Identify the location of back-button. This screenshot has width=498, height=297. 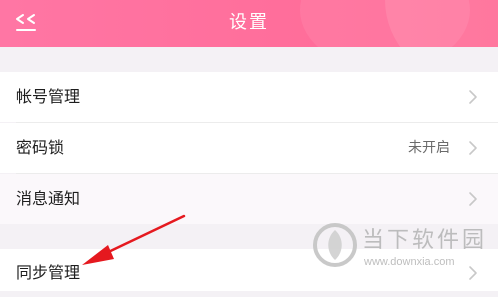
(29, 24).